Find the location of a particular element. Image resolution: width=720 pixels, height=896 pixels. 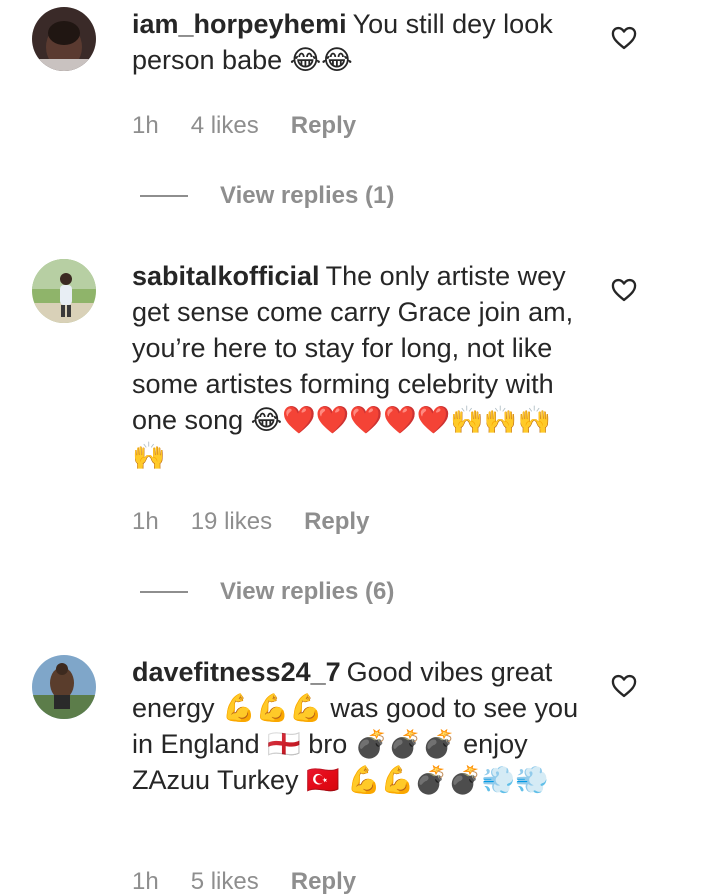

comment-username: iam_horpeyhemi is located at coordinates (239, 24).